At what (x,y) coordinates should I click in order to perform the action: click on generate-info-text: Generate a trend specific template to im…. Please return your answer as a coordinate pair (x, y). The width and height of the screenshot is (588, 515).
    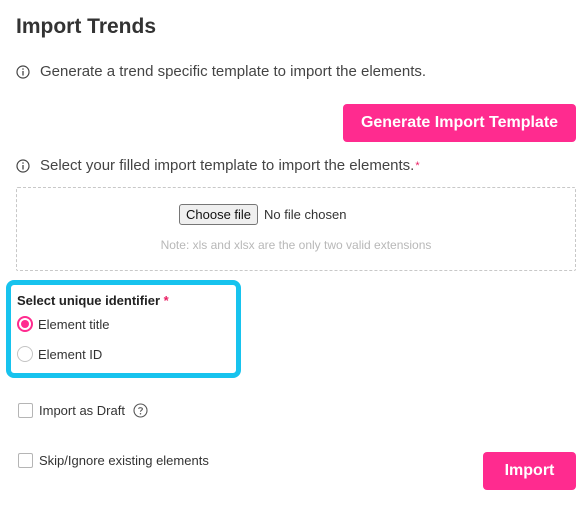
    Looking at the image, I should click on (233, 71).